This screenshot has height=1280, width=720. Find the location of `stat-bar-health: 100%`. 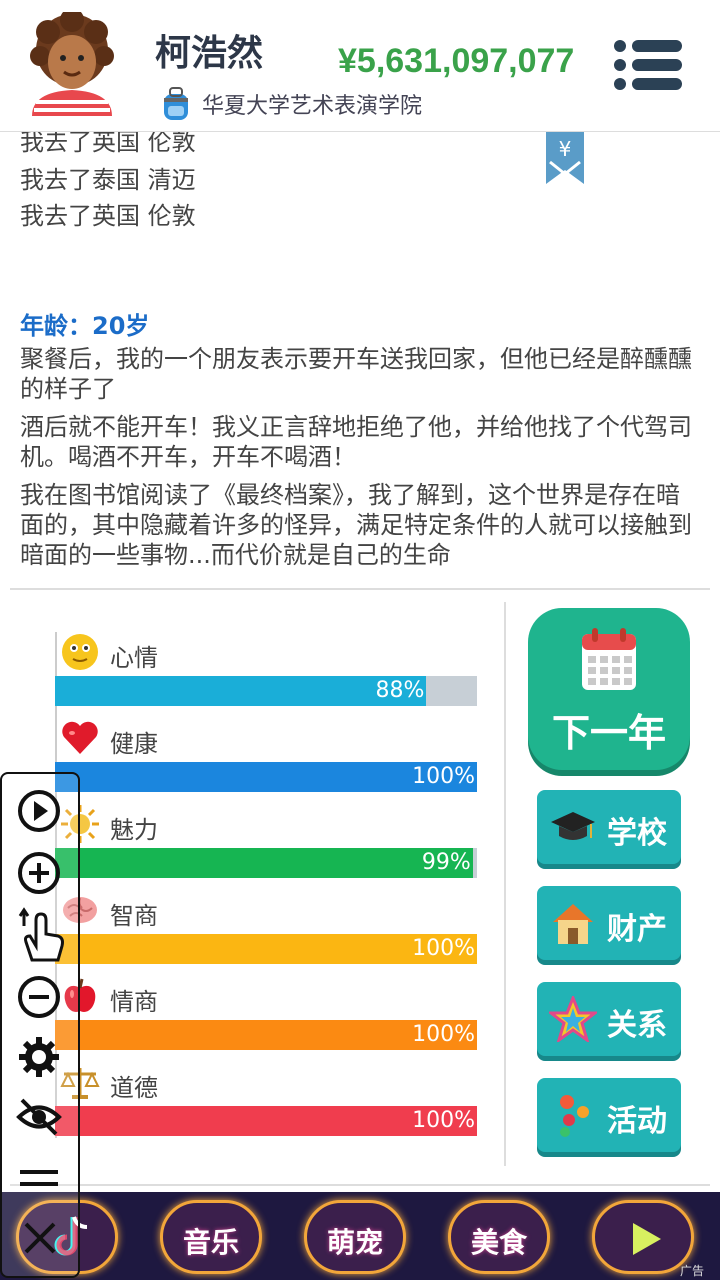

stat-bar-health: 100% is located at coordinates (266, 777).